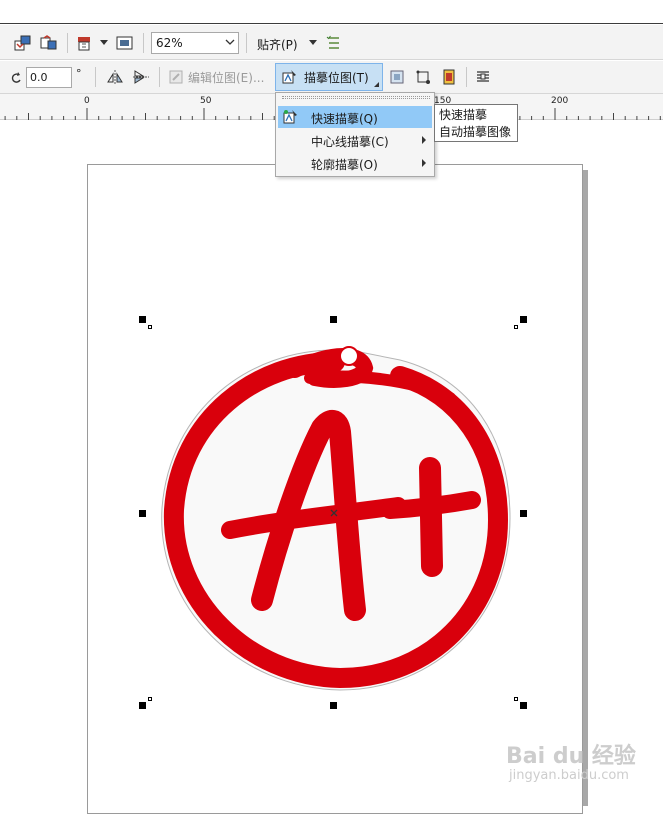 The height and width of the screenshot is (814, 663). What do you see at coordinates (523, 513) in the screenshot?
I see `selection-handle-right` at bounding box center [523, 513].